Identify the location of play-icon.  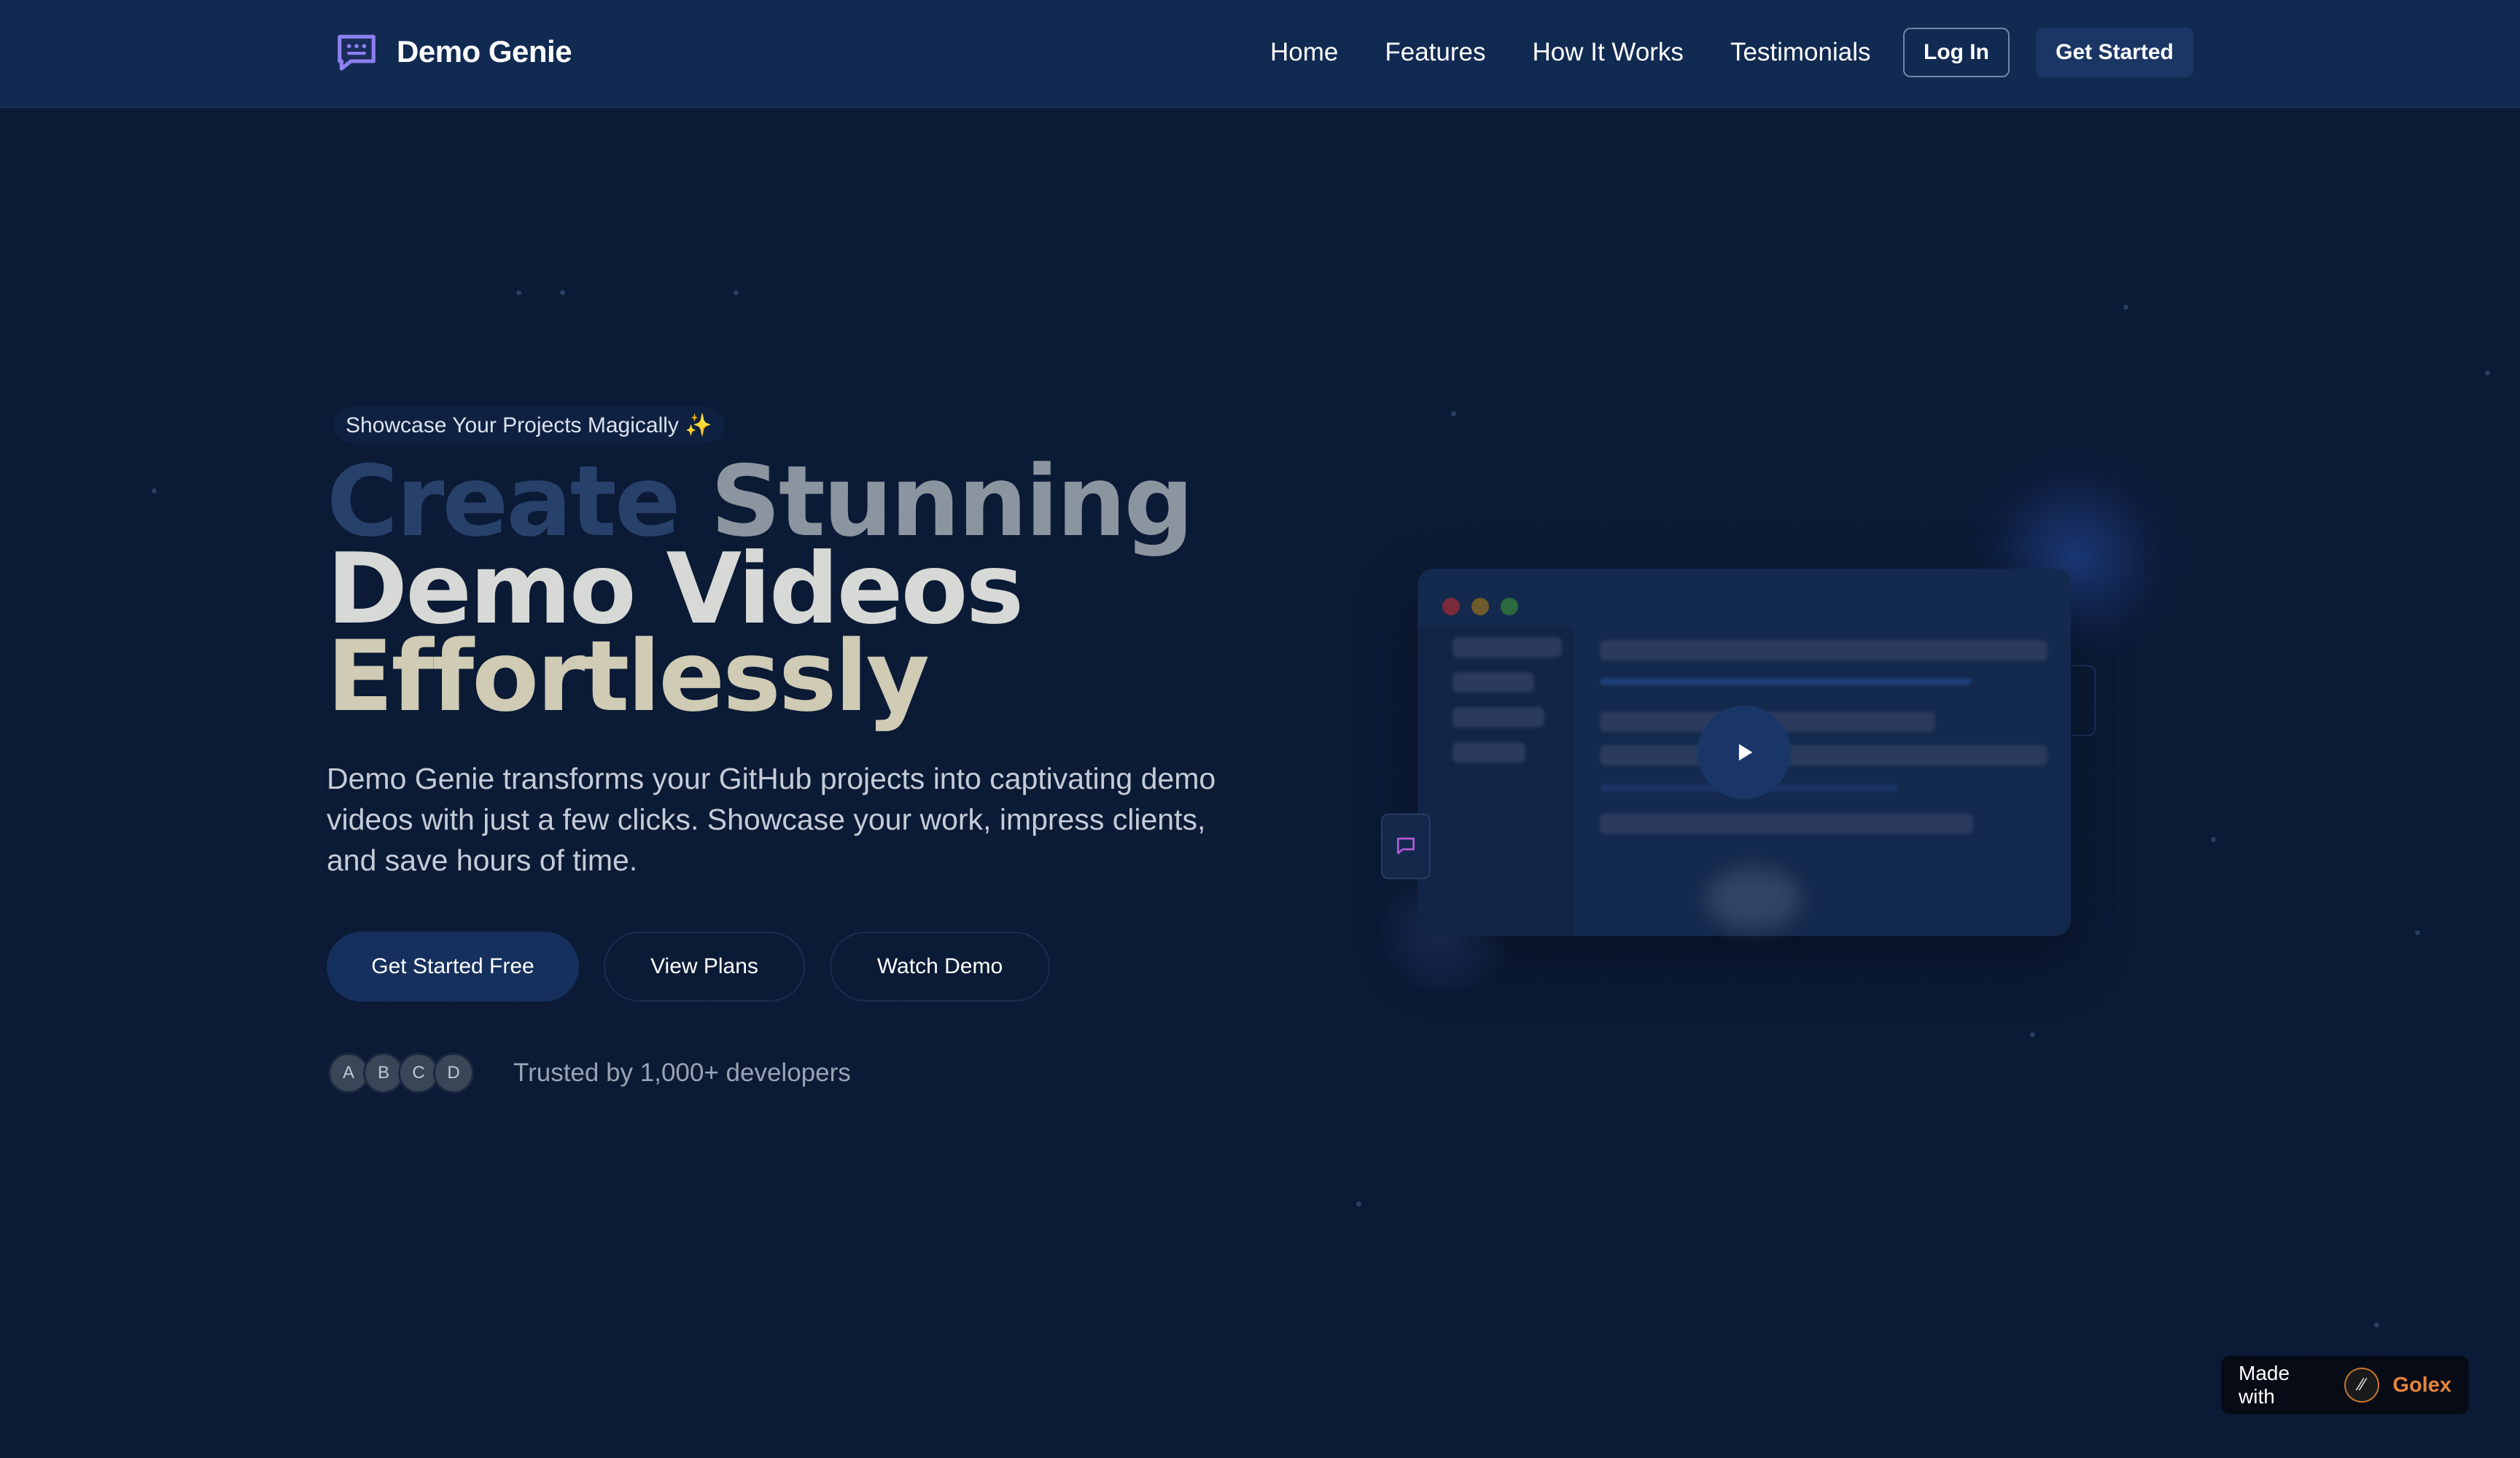
(1745, 752).